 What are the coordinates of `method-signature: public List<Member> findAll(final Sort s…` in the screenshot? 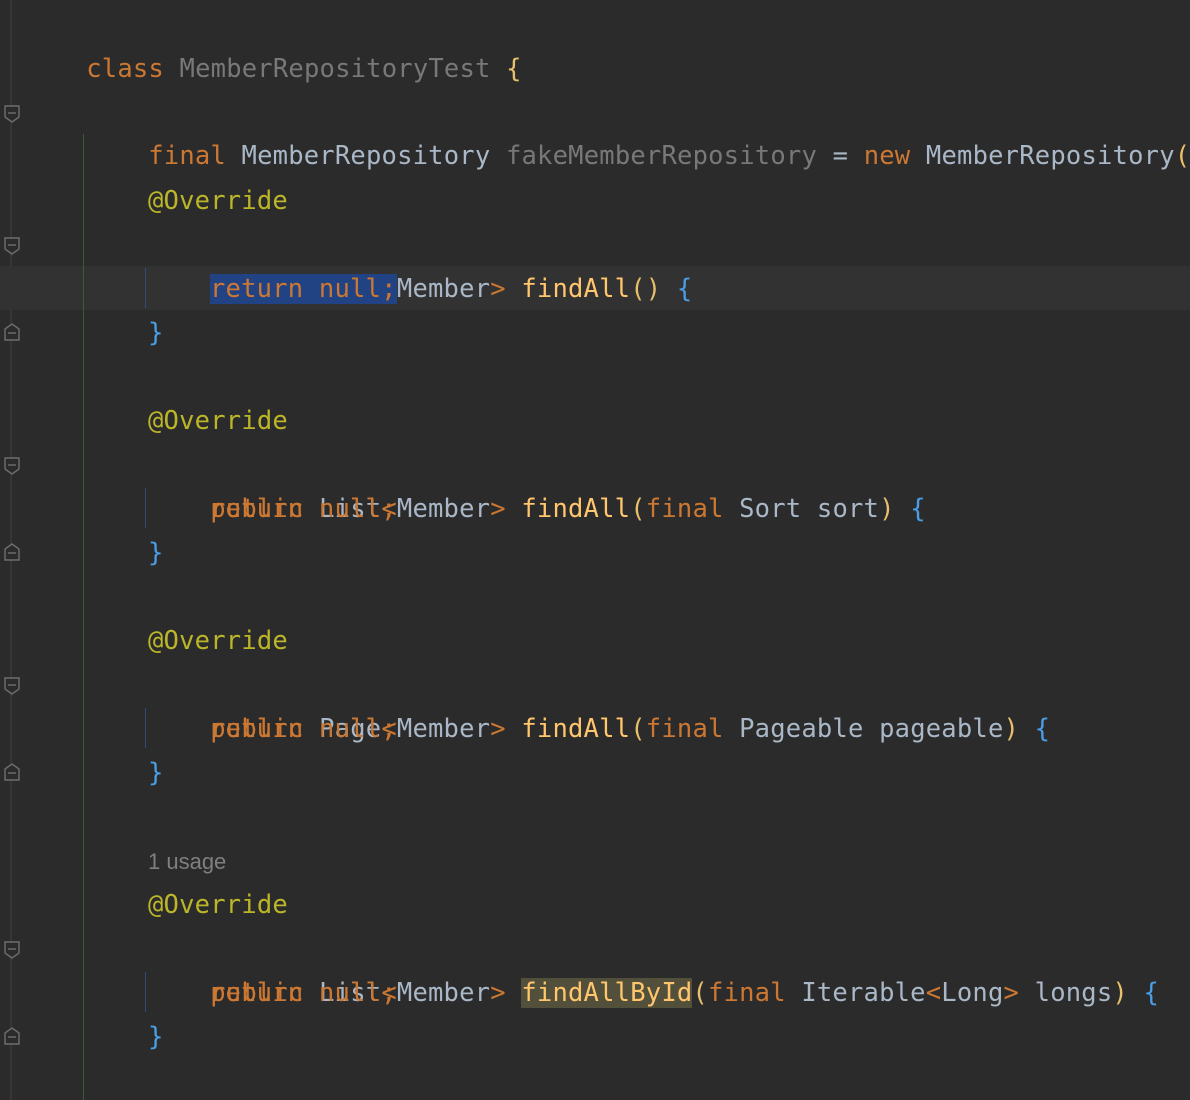 It's located at (537, 483).